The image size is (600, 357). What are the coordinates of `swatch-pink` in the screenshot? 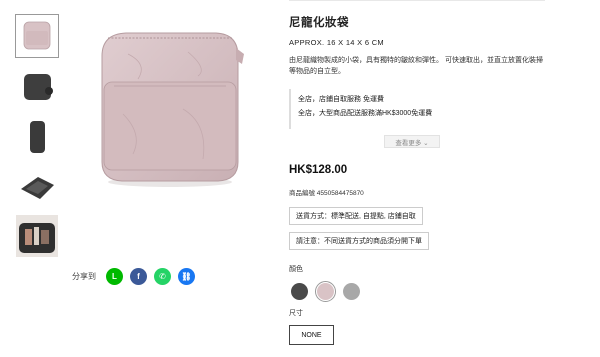 It's located at (325, 291).